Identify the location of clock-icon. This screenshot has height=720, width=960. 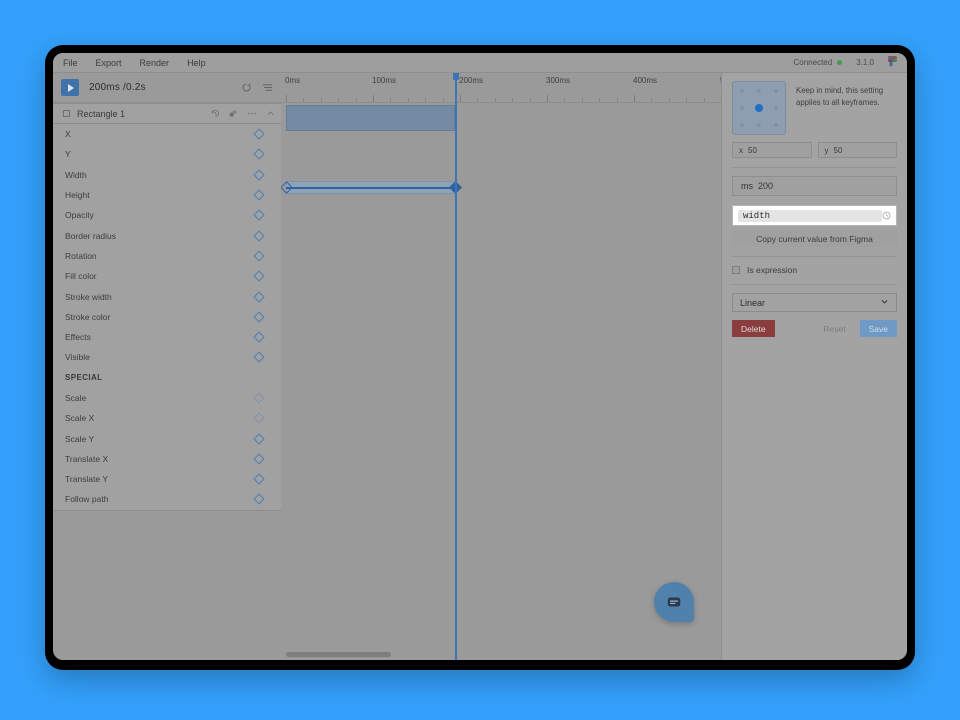
(886, 215).